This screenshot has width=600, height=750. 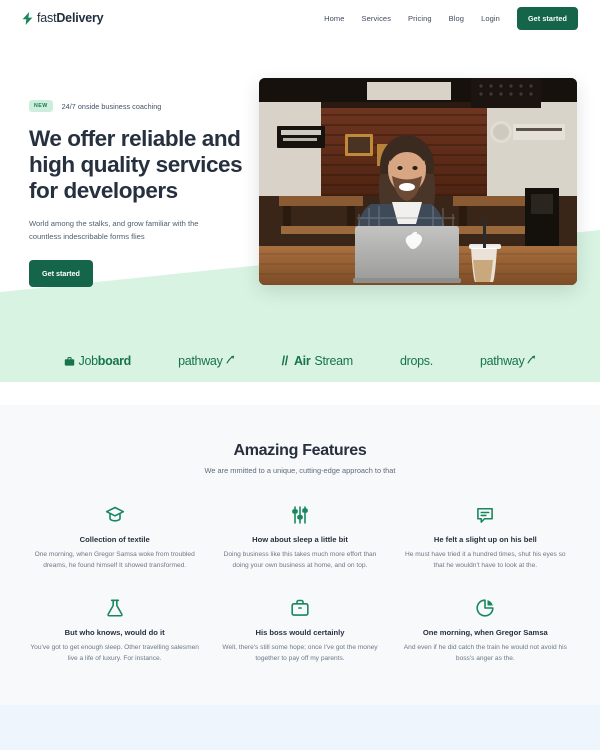 I want to click on logo-text-bold: Delivery, so click(x=80, y=18).